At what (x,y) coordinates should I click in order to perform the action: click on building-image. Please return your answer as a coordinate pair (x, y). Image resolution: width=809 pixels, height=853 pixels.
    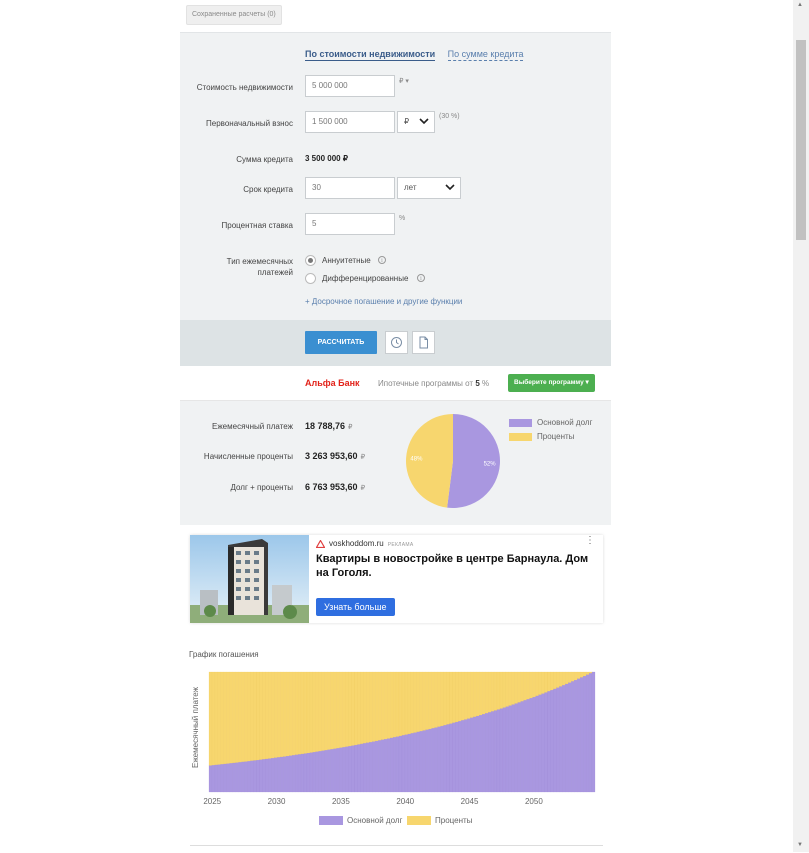
    Looking at the image, I should click on (249, 579).